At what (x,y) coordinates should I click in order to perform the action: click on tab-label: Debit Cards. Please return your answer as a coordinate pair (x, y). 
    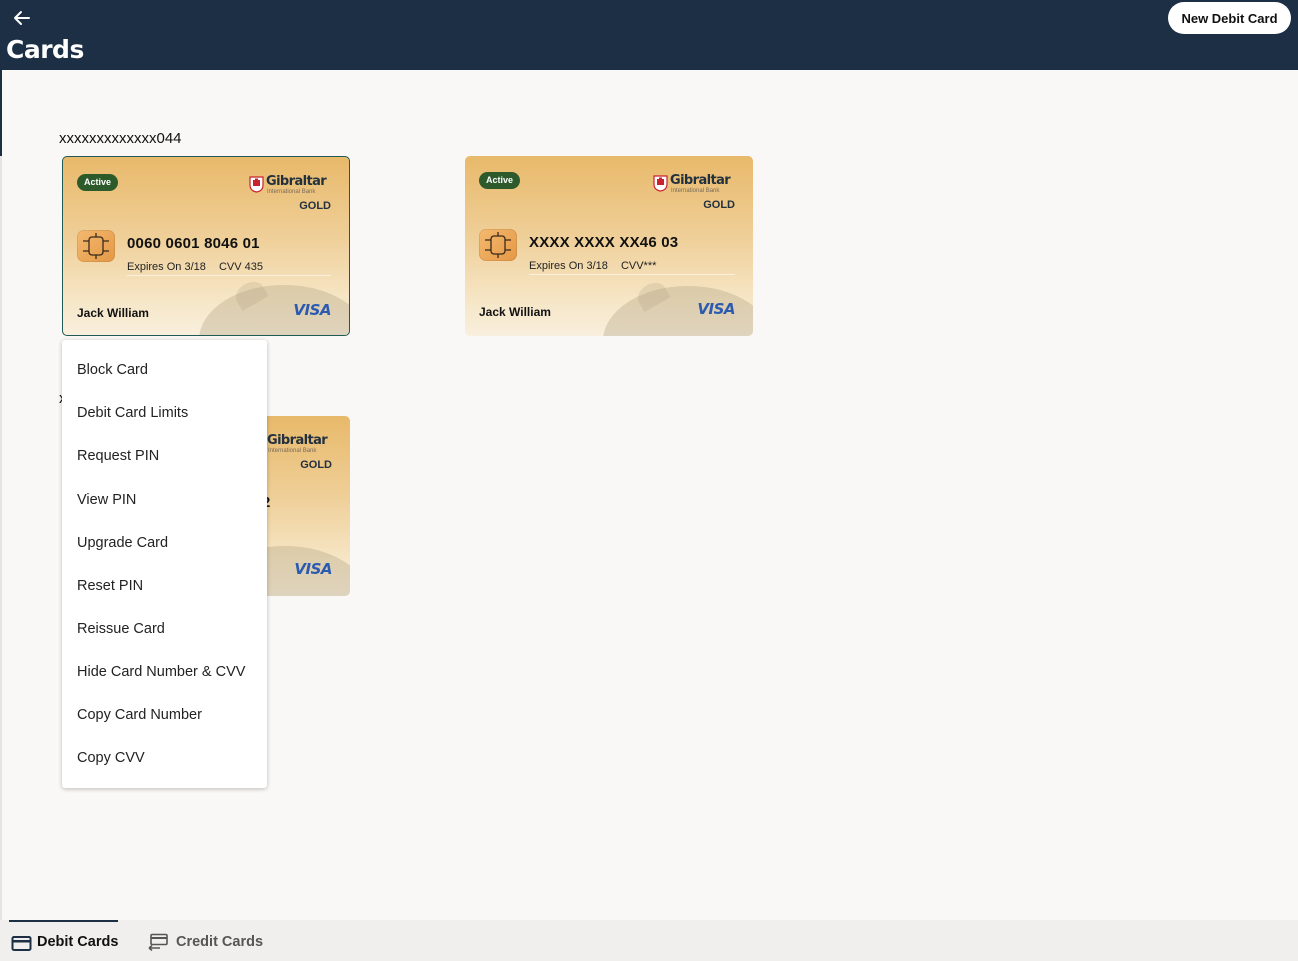
    Looking at the image, I should click on (78, 942).